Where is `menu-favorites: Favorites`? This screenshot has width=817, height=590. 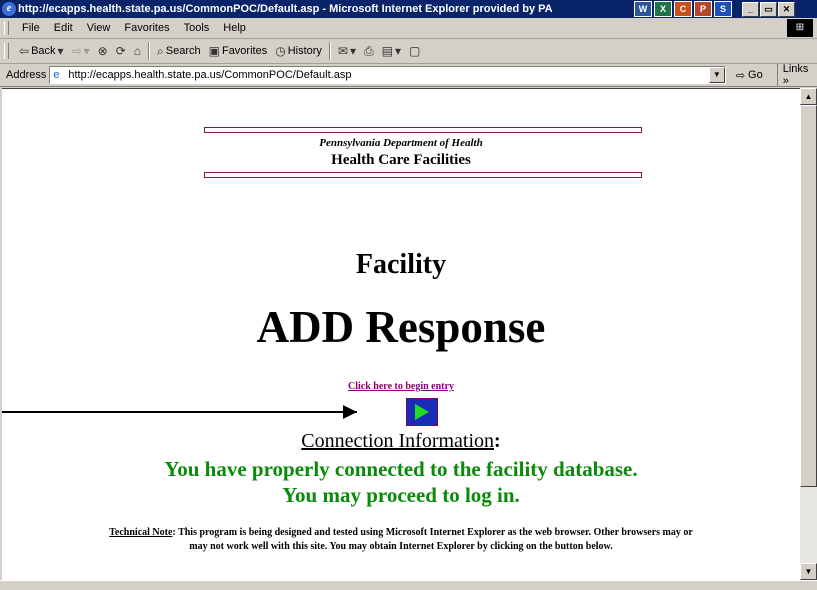
menu-favorites: Favorites is located at coordinates (146, 28).